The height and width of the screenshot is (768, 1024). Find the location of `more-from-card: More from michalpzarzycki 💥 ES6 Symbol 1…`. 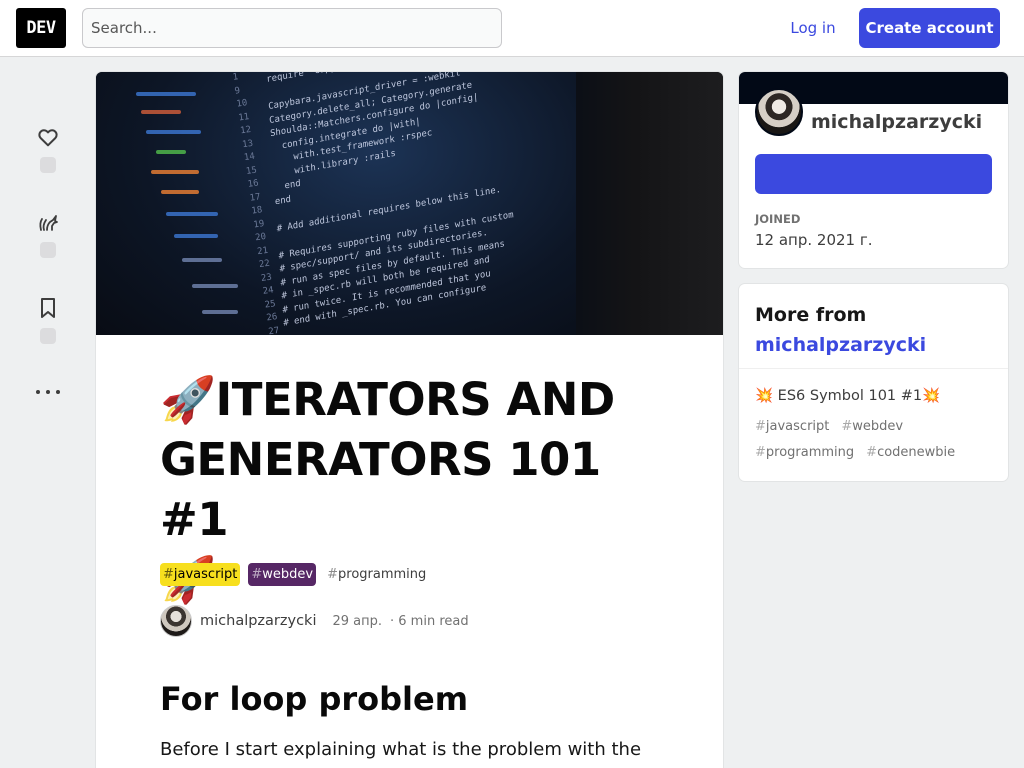

more-from-card: More from michalpzarzycki 💥 ES6 Symbol 1… is located at coordinates (873, 382).